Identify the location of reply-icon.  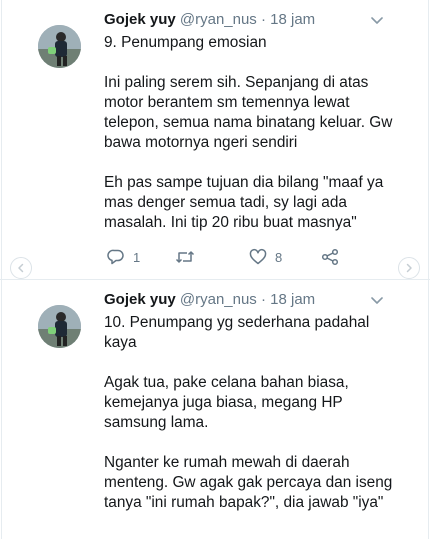
(115, 257).